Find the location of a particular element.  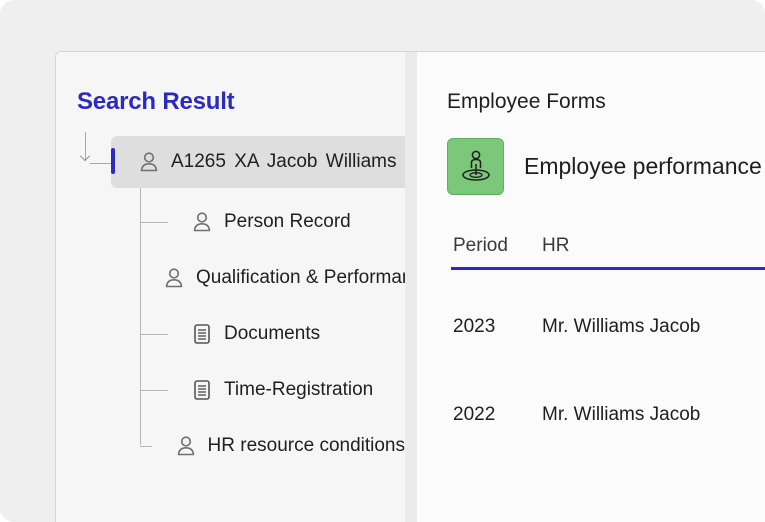

tree-item-label: HR resource conditions is located at coordinates (306, 445).